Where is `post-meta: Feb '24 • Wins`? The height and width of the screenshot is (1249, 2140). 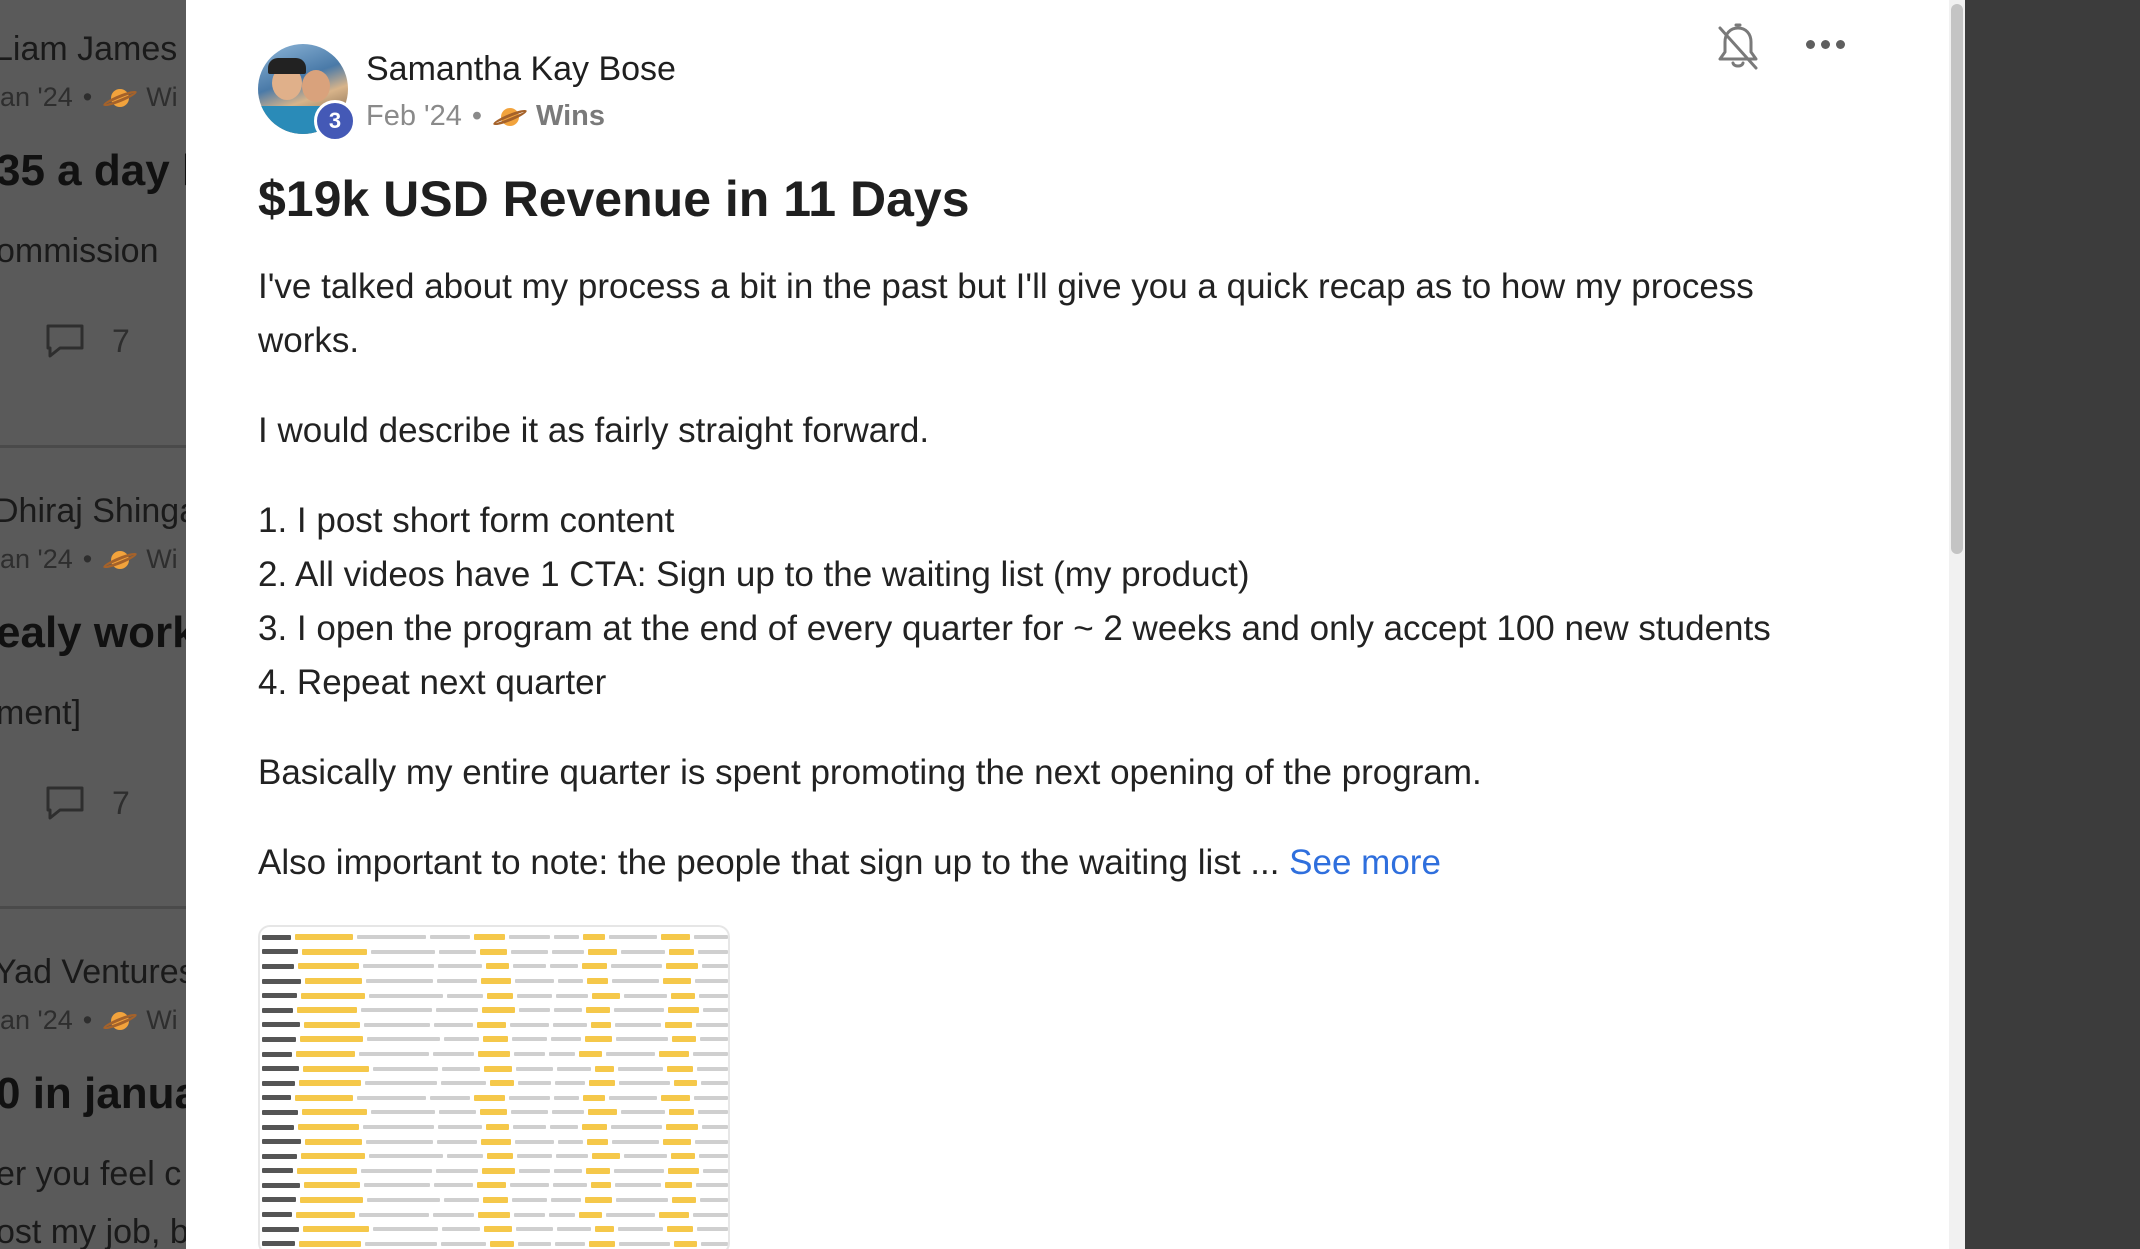 post-meta: Feb '24 • Wins is located at coordinates (485, 116).